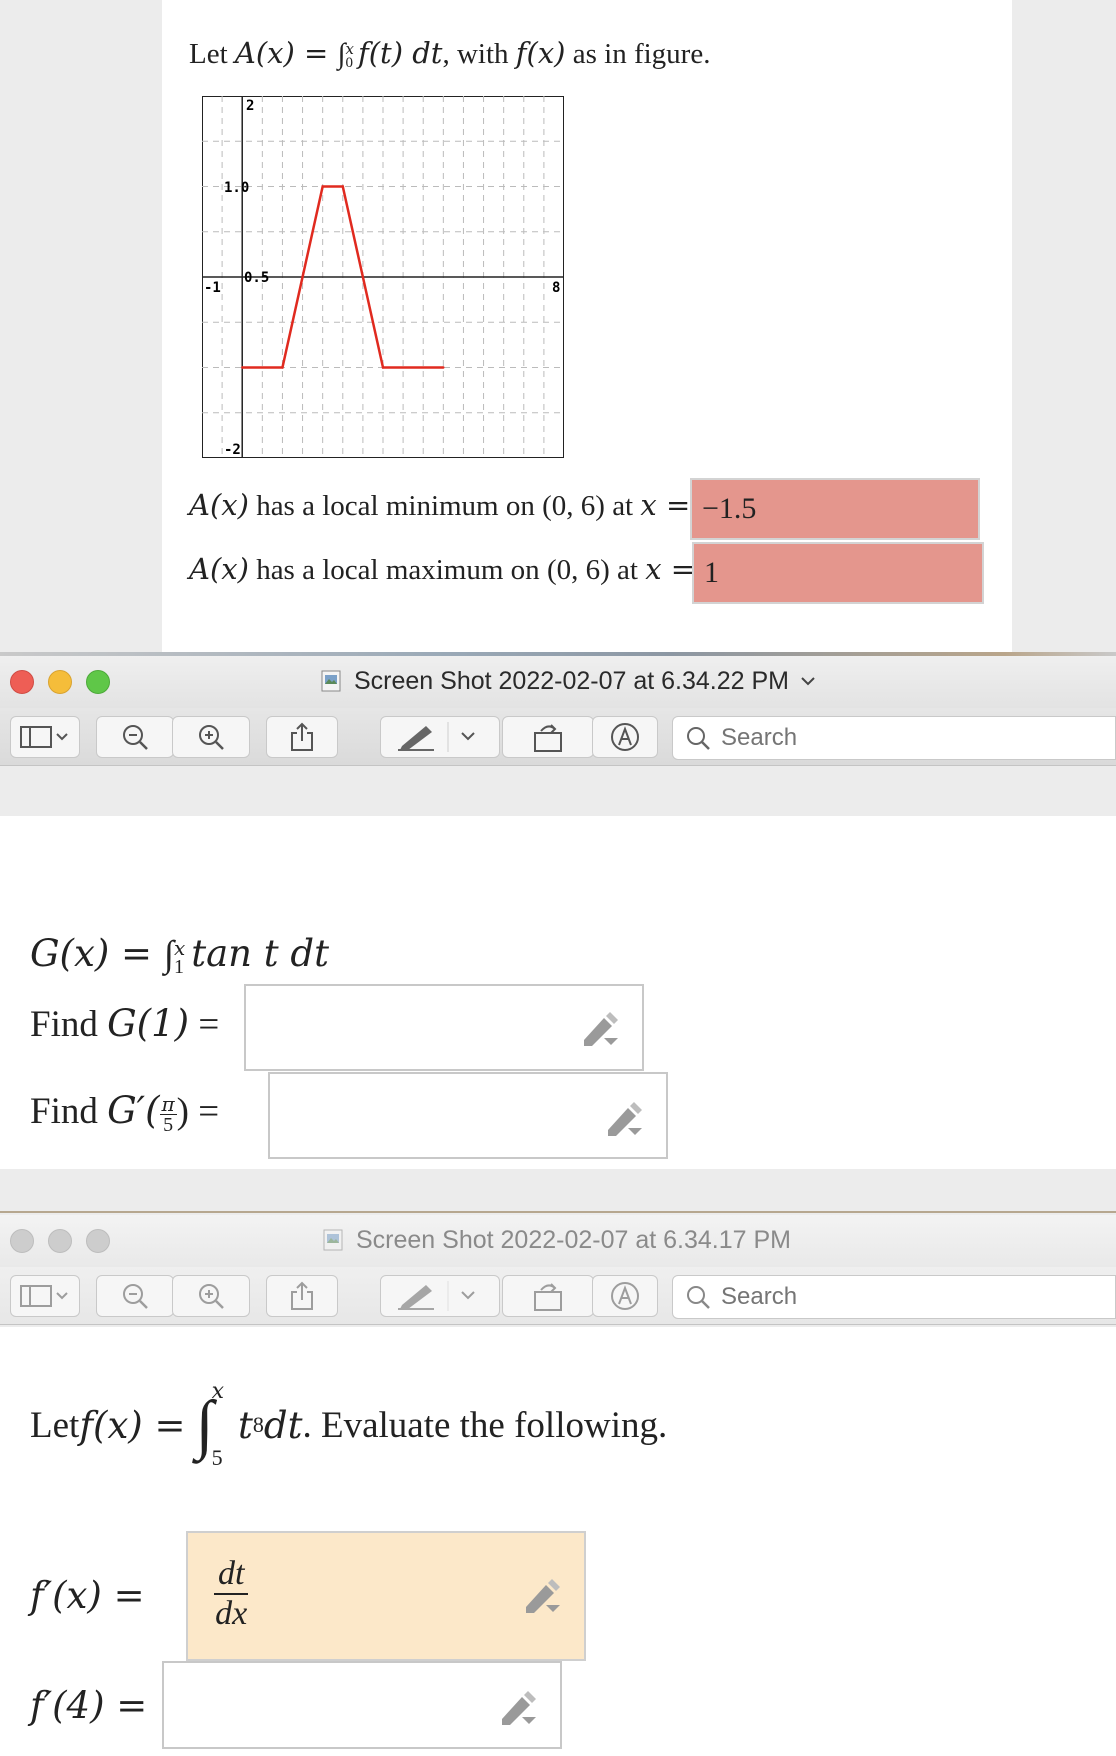  Describe the element at coordinates (260, 953) in the screenshot. I see `integrand: tan t dt` at that location.